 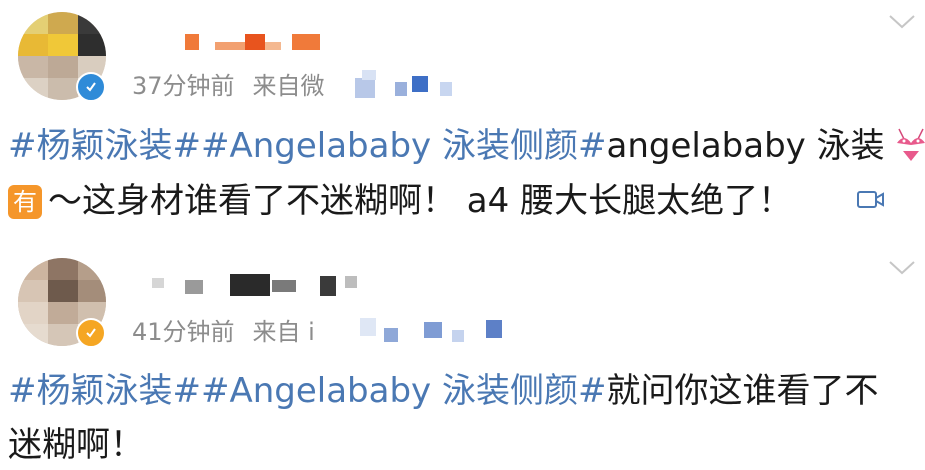 I want to click on post-text-line-1: #杨颖泳装##Angelababy 泳装侧颜#angelababy 泳装, so click(x=466, y=146).